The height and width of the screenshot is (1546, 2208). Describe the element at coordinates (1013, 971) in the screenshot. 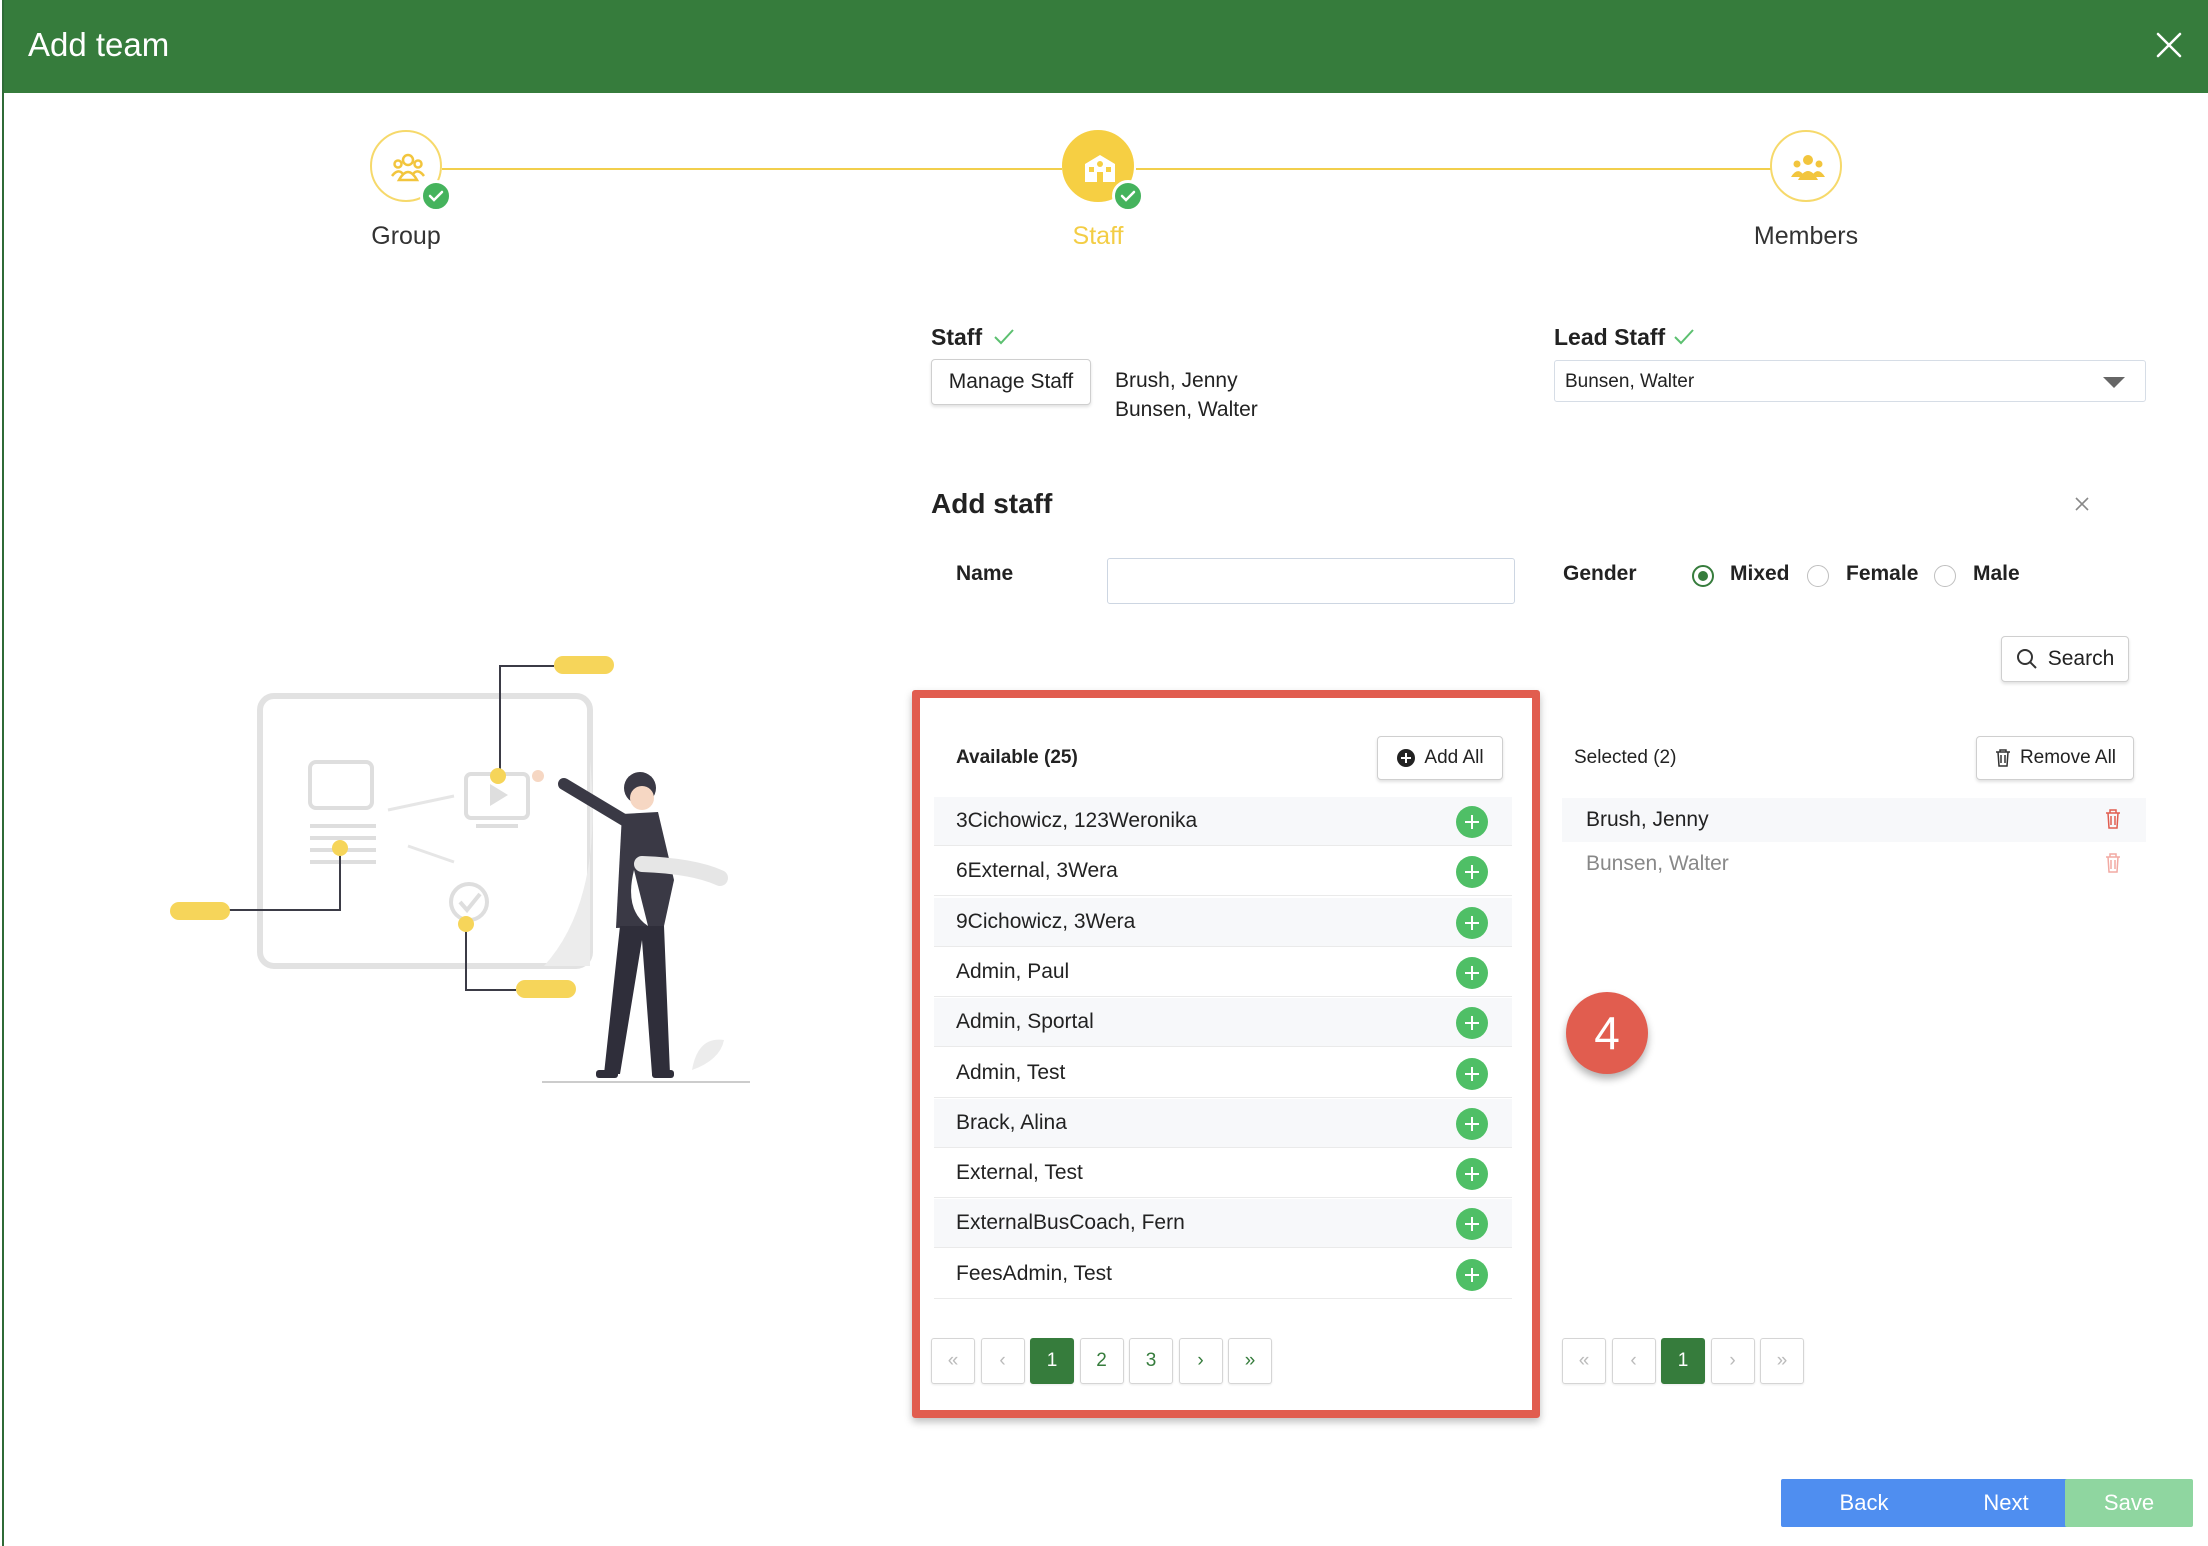

I see `available-item-name: Admin, Paul` at that location.